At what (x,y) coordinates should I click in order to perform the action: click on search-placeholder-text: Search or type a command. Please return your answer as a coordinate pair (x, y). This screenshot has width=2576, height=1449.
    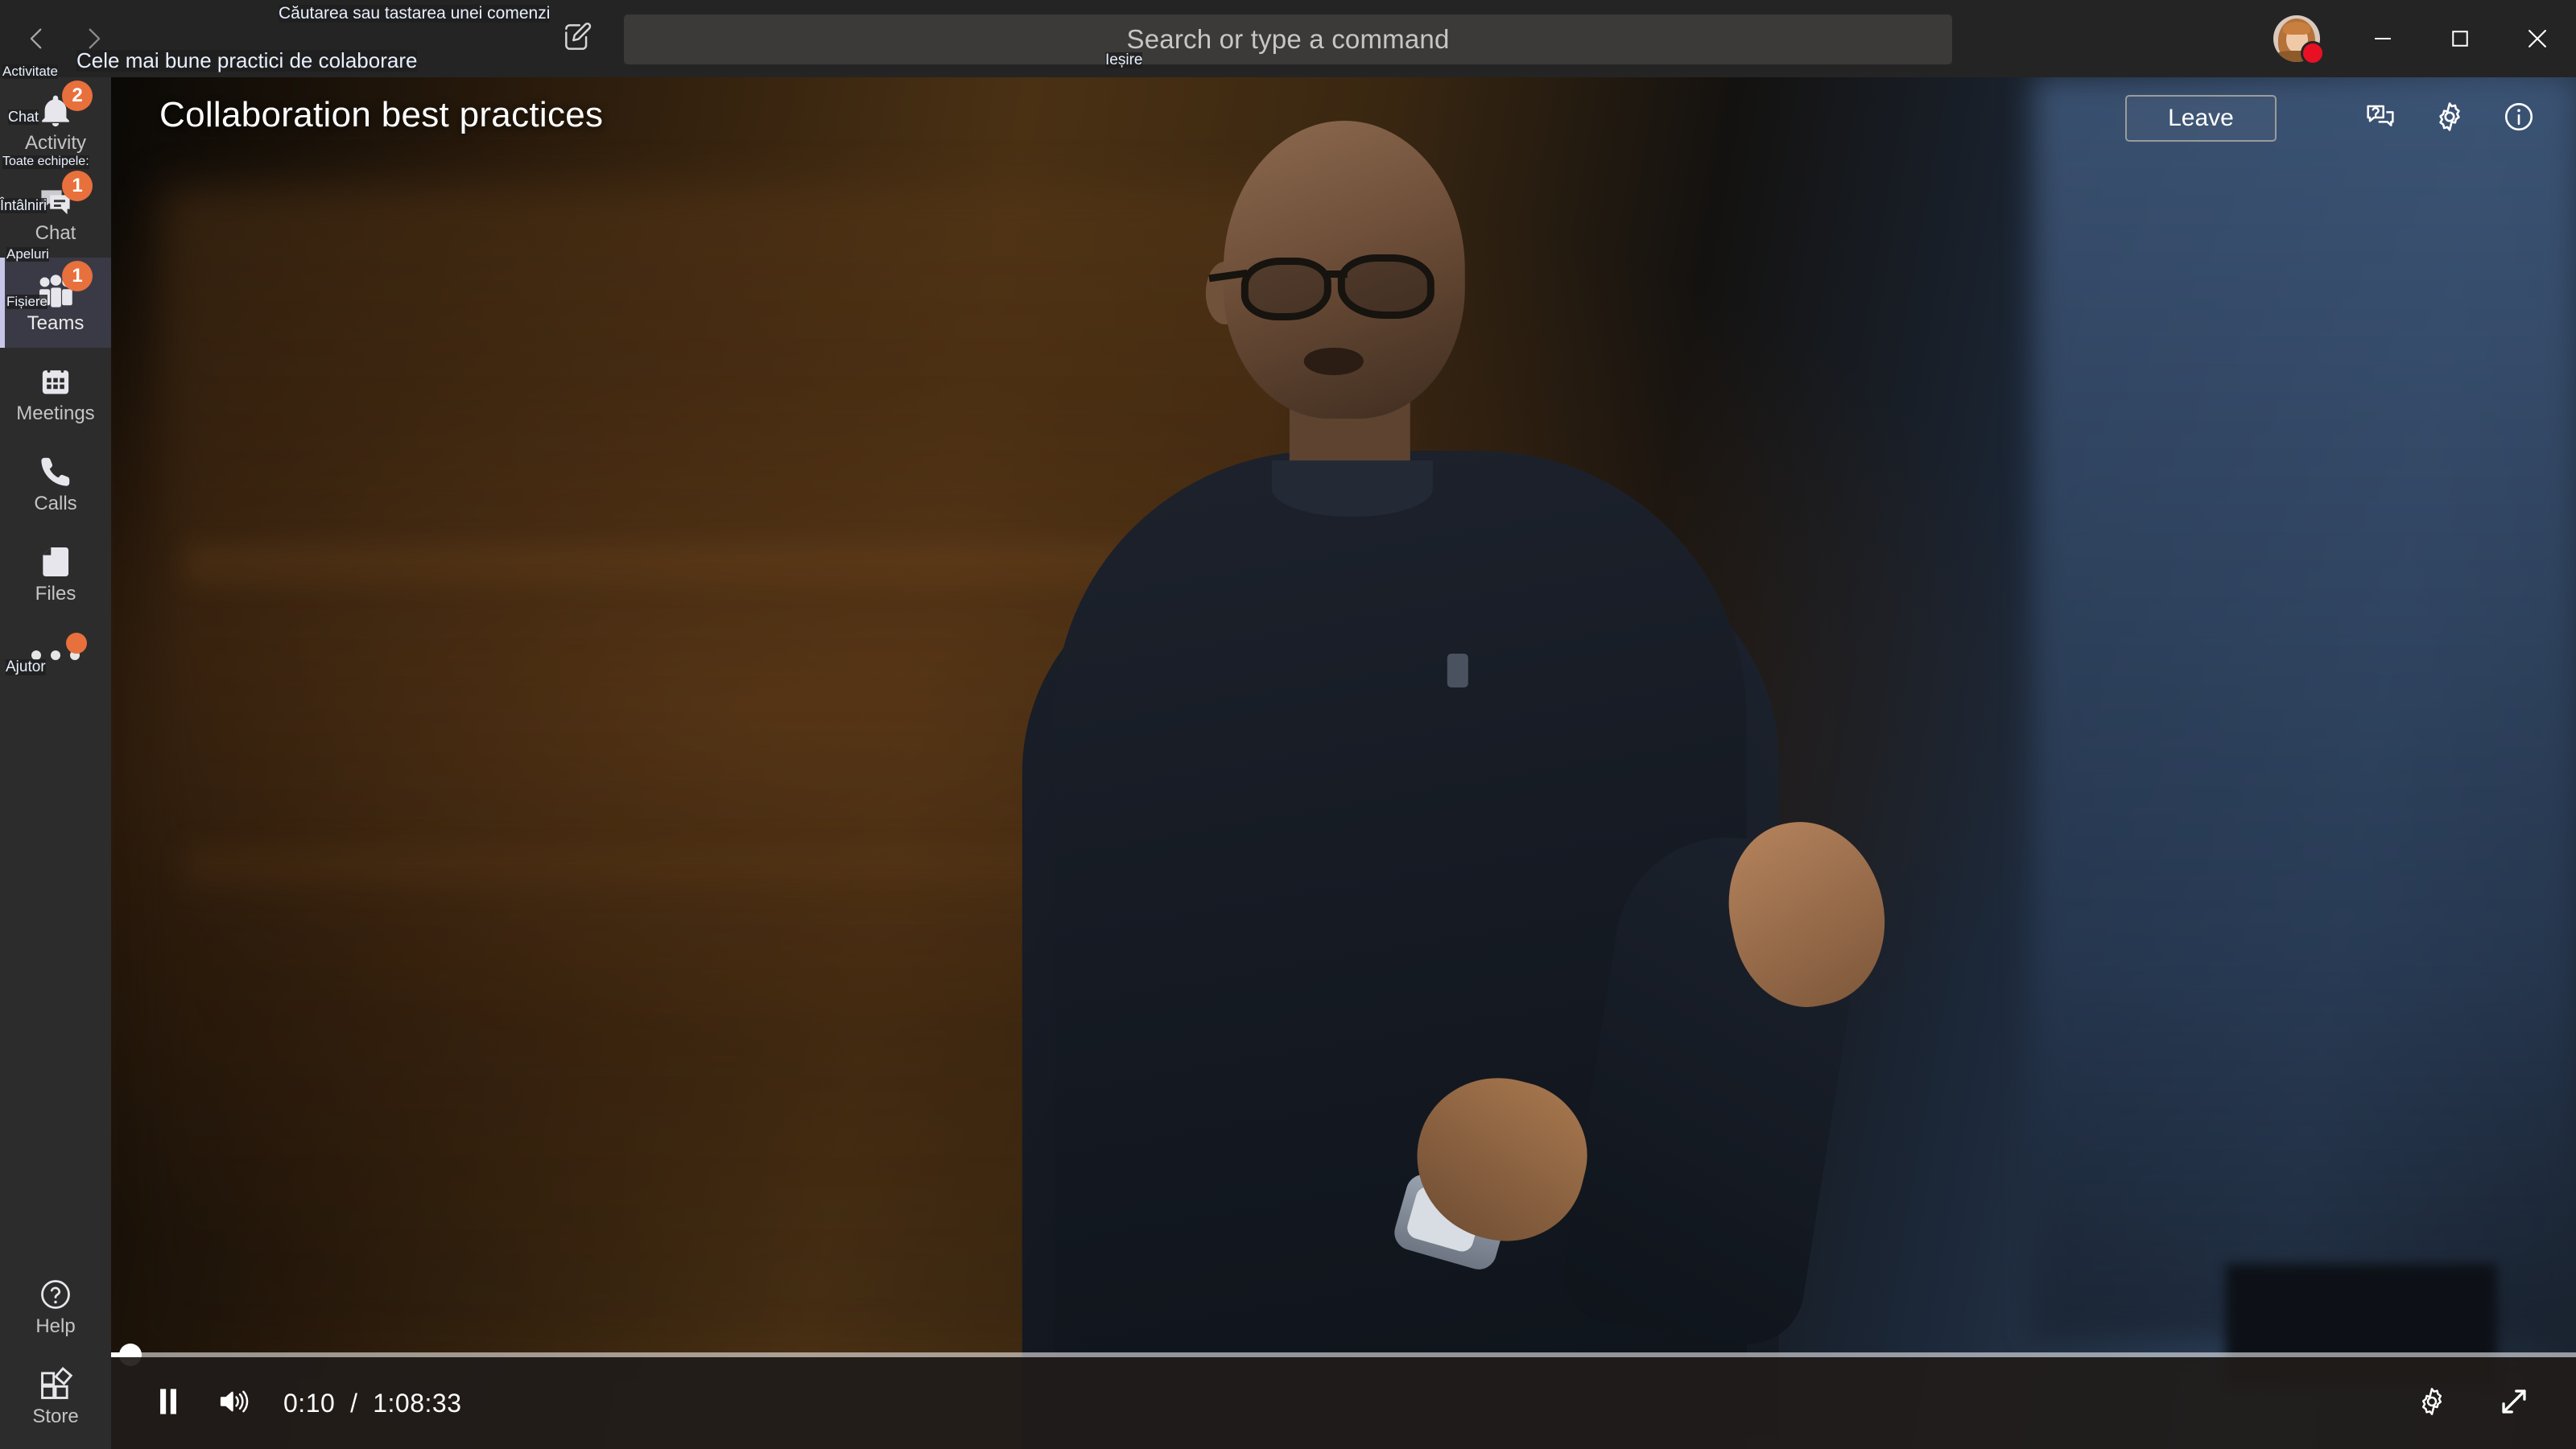
    Looking at the image, I should click on (1288, 39).